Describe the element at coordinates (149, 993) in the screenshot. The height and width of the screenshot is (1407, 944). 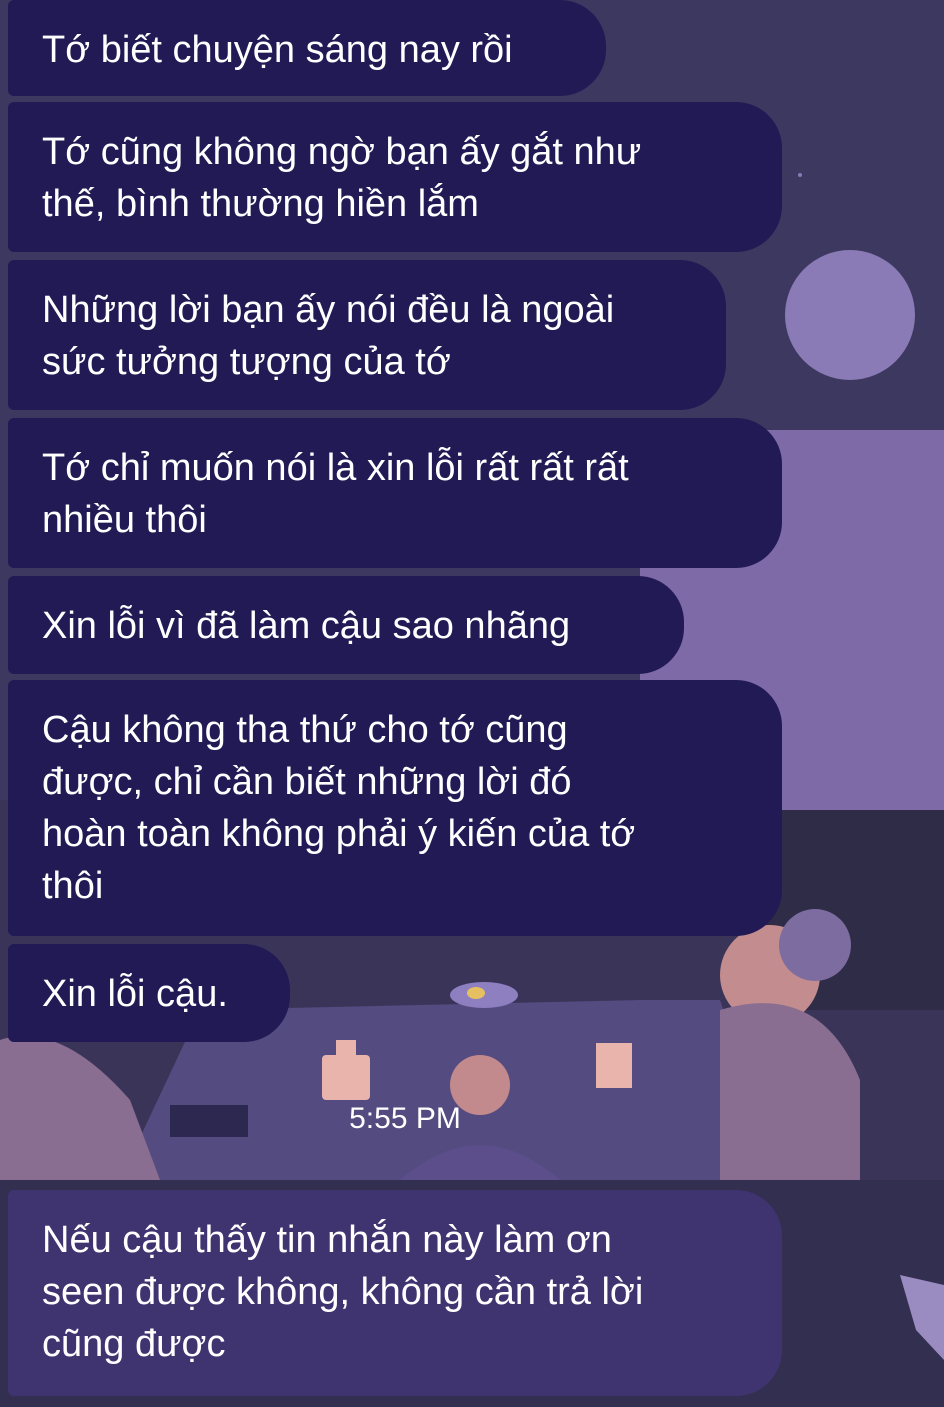
I see `message-bubble: Xin lỗi cậu.` at that location.